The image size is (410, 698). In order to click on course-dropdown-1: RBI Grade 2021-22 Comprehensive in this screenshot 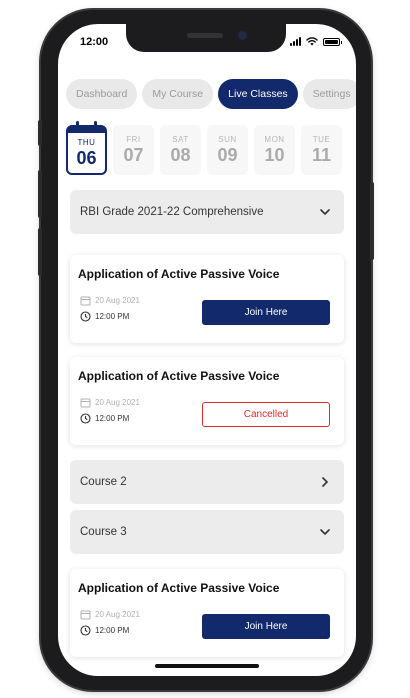, I will do `click(207, 212)`.